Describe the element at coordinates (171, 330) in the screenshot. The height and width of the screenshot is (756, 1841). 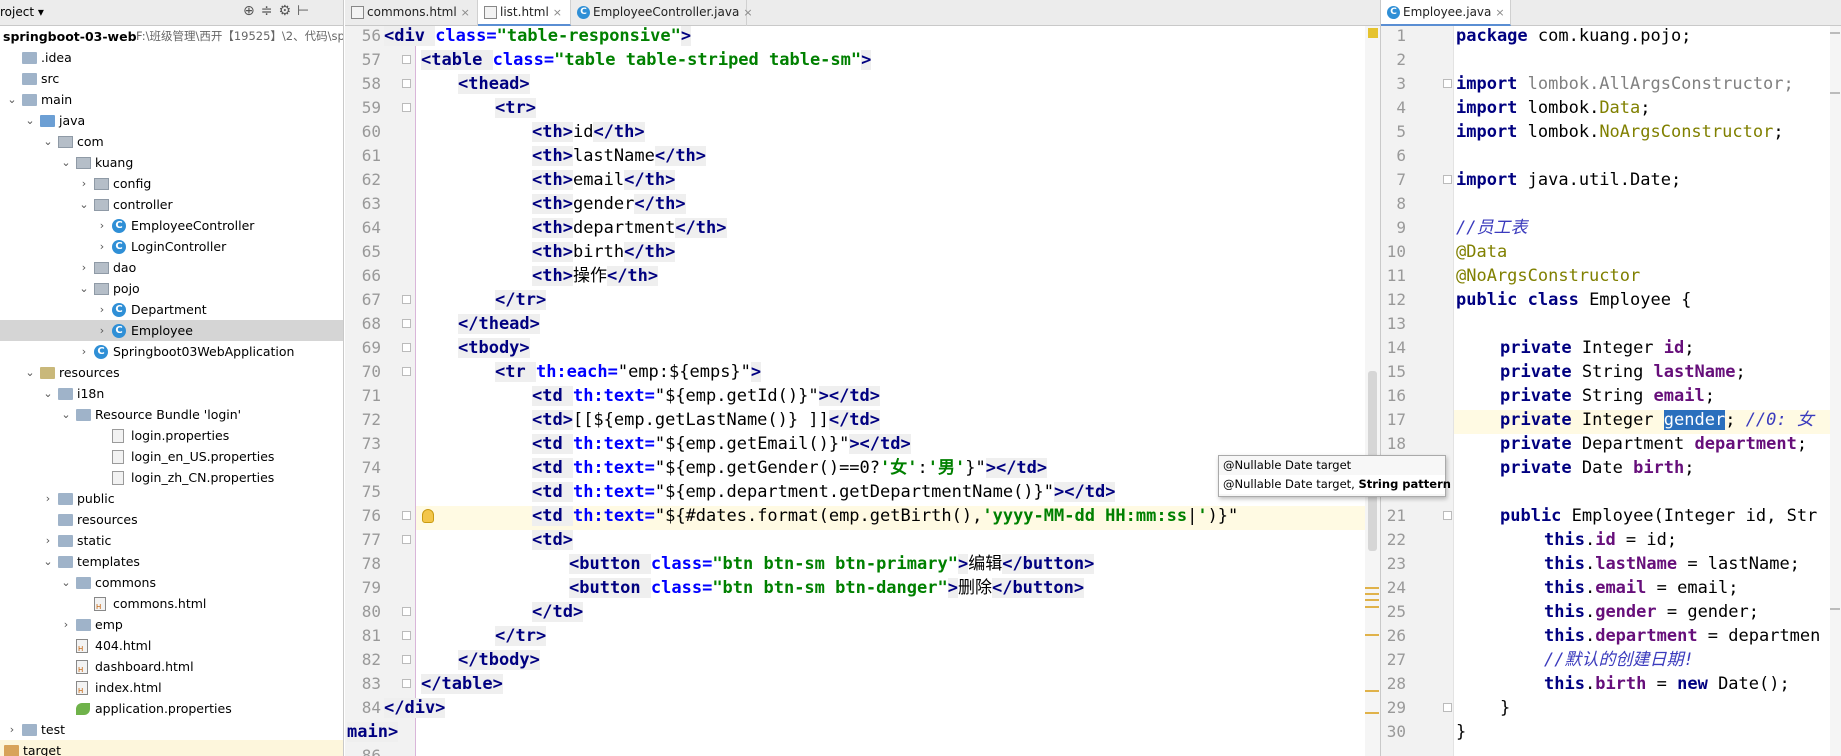
I see `tree-item-employee: › C Employee` at that location.